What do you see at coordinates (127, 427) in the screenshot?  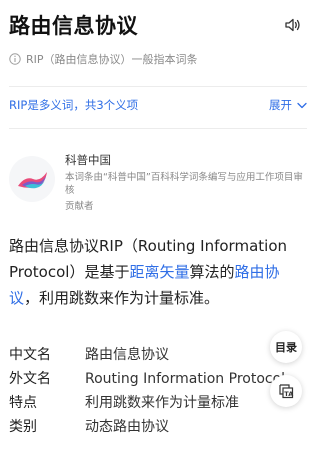 I see `info-value: 动态路由协议` at bounding box center [127, 427].